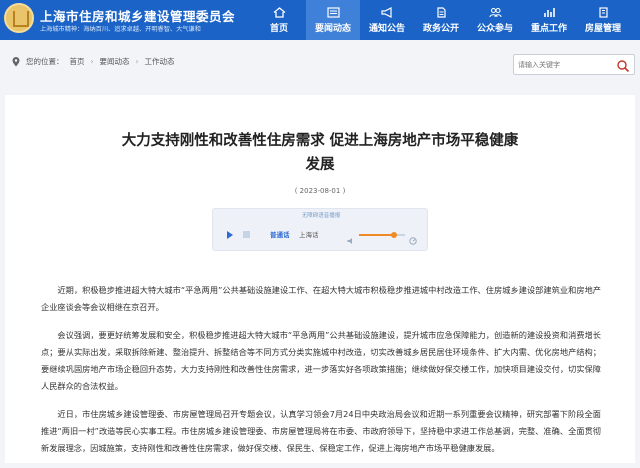 This screenshot has width=640, height=468. Describe the element at coordinates (278, 28) in the screenshot. I see `nav-label: 首页` at that location.